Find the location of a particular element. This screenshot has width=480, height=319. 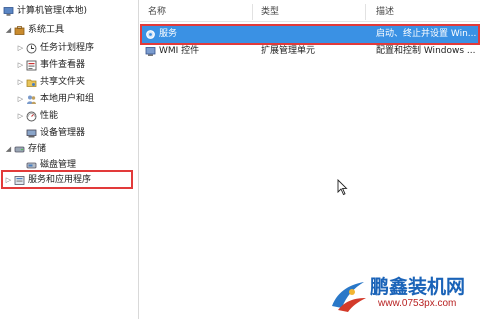

tree-item-disk-management: 磁盘管理 is located at coordinates (50, 165).